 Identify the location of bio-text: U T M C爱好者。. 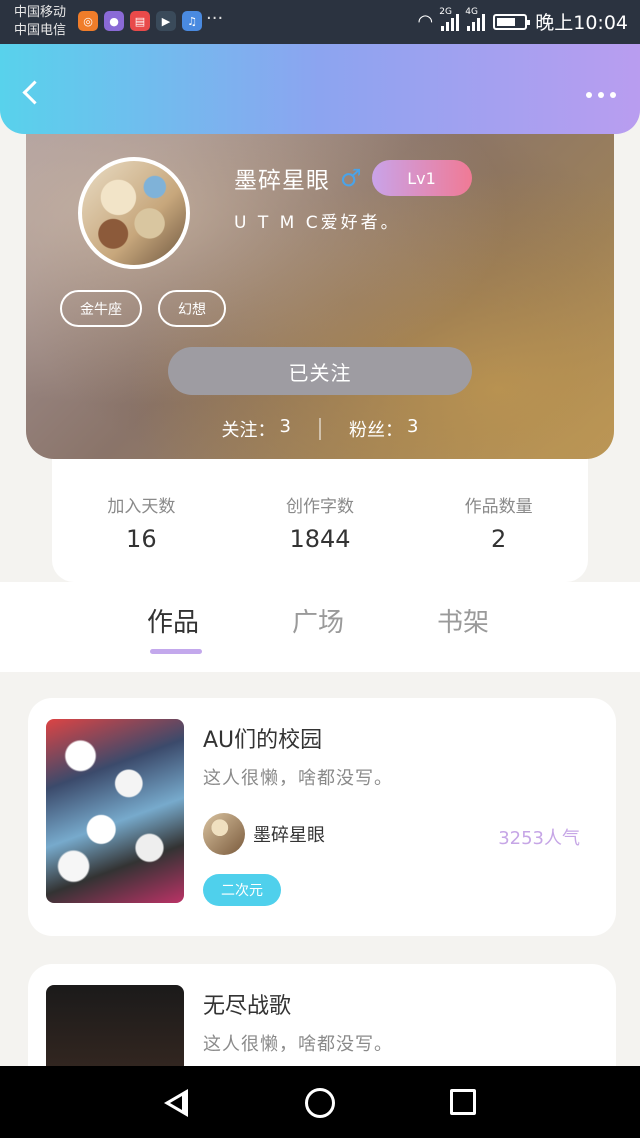
(317, 223).